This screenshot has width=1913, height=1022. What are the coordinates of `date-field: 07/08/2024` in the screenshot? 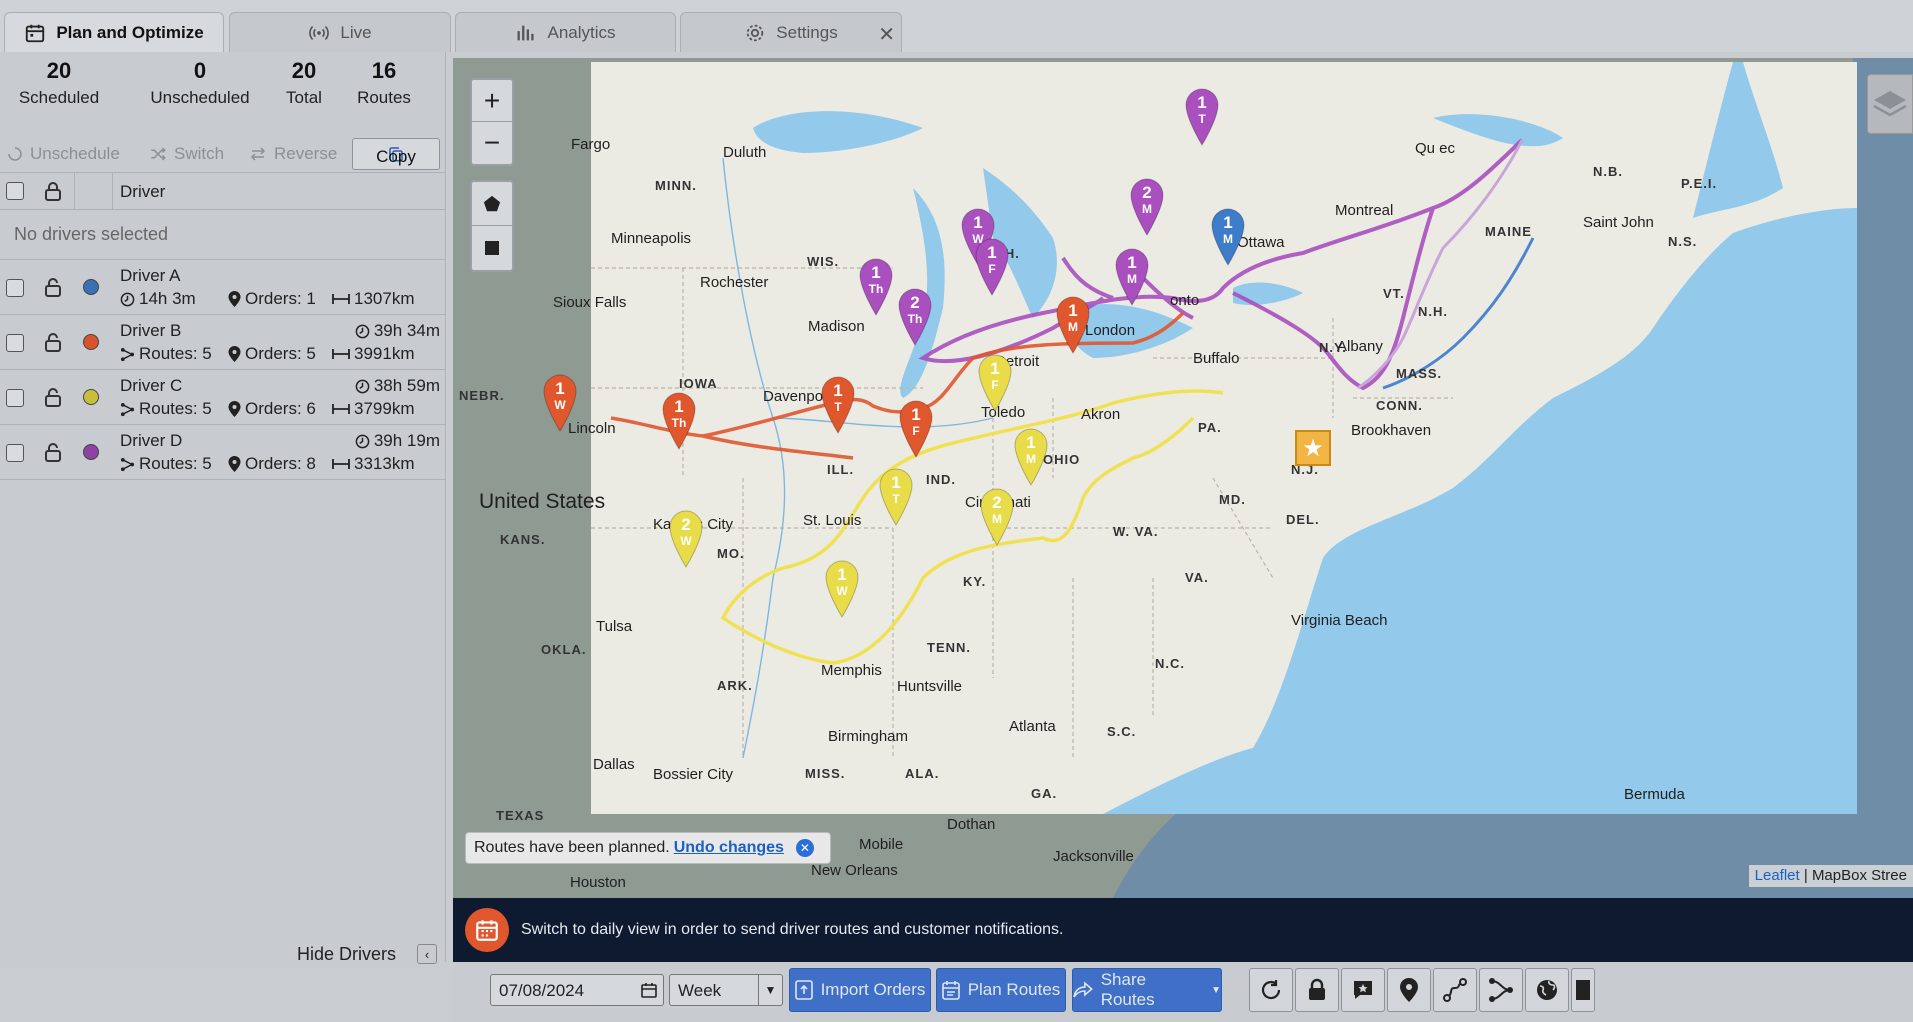 It's located at (577, 990).